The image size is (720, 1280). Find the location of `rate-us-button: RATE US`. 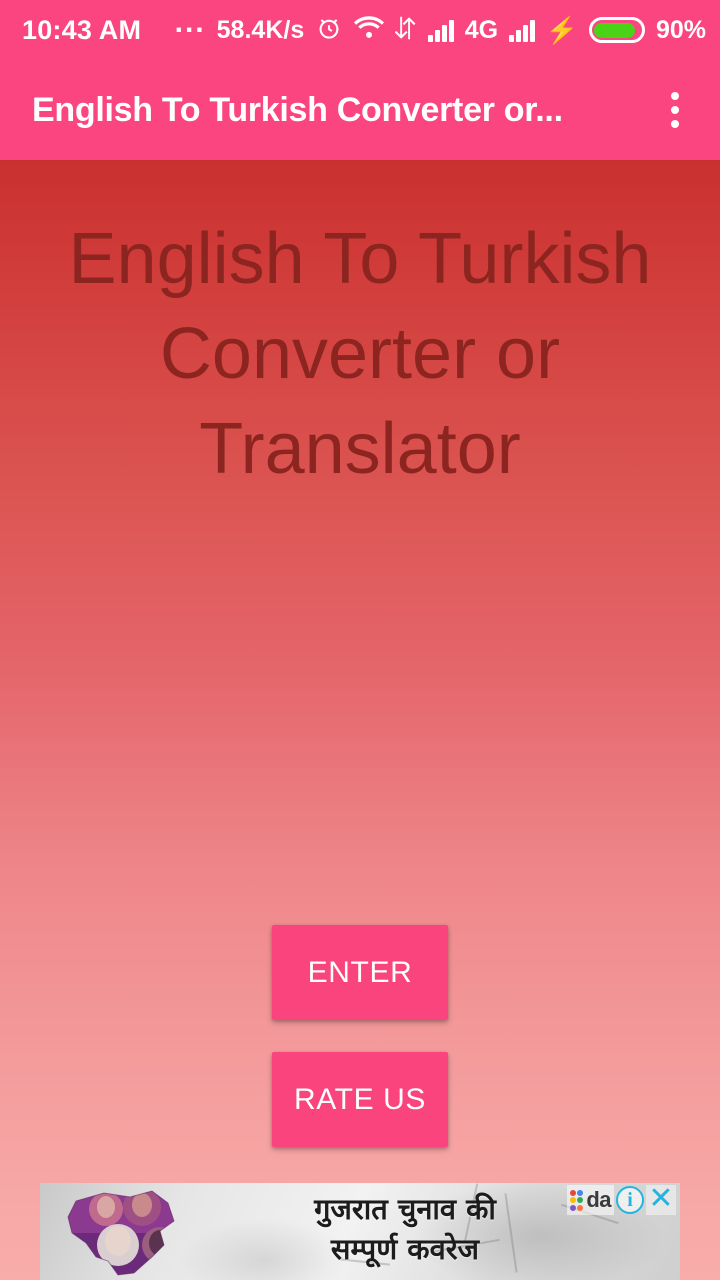

rate-us-button: RATE US is located at coordinates (360, 1099).